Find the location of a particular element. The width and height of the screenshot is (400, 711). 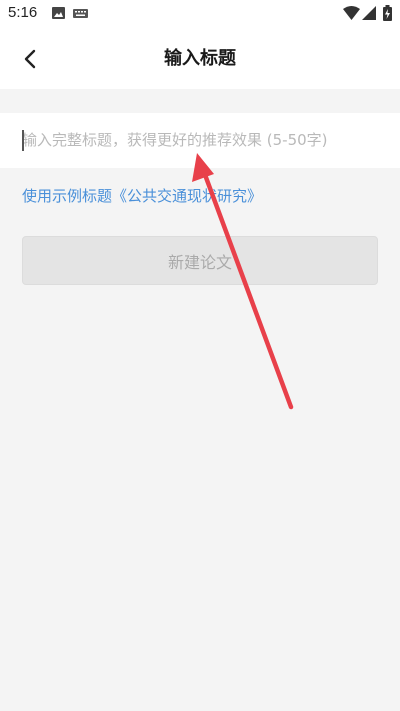

status-time: 5:16 is located at coordinates (23, 12).